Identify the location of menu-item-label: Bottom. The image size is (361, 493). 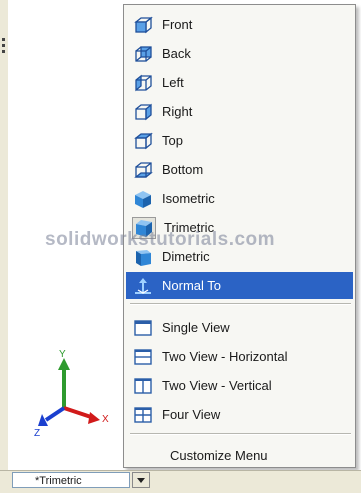
(183, 169).